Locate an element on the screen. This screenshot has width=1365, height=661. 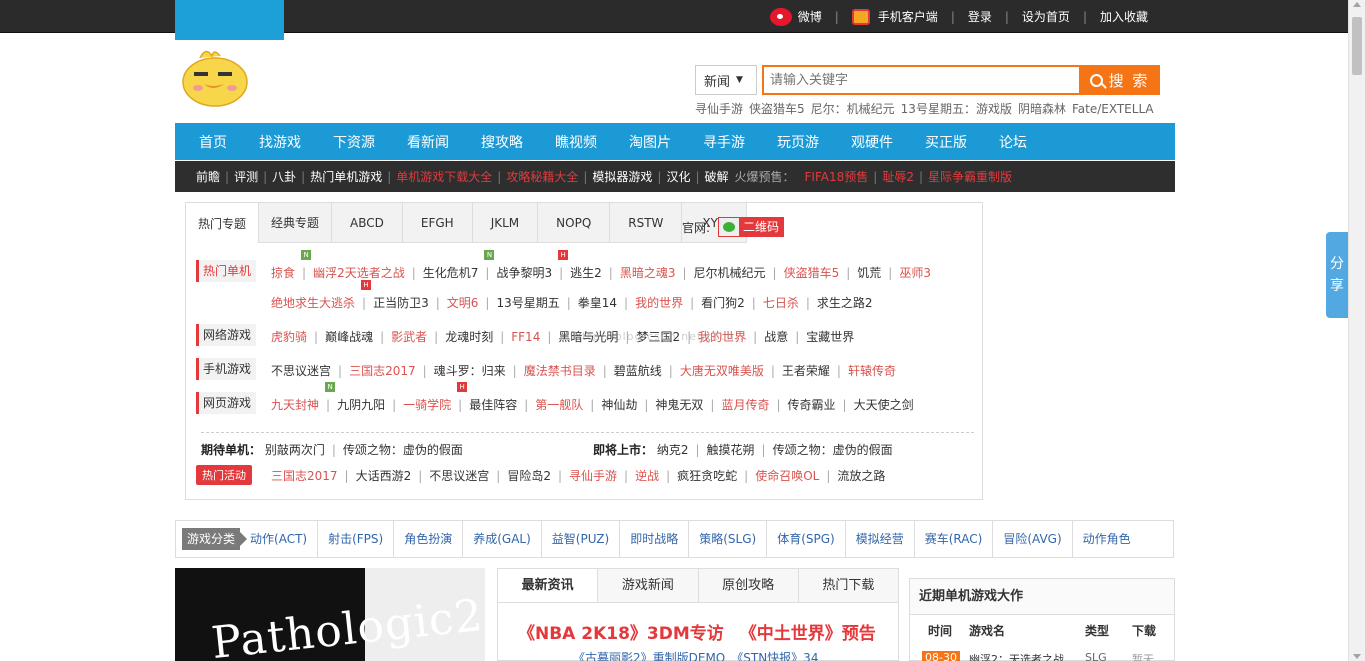
tab-hot-downloads: 热门下载 is located at coordinates (848, 585).